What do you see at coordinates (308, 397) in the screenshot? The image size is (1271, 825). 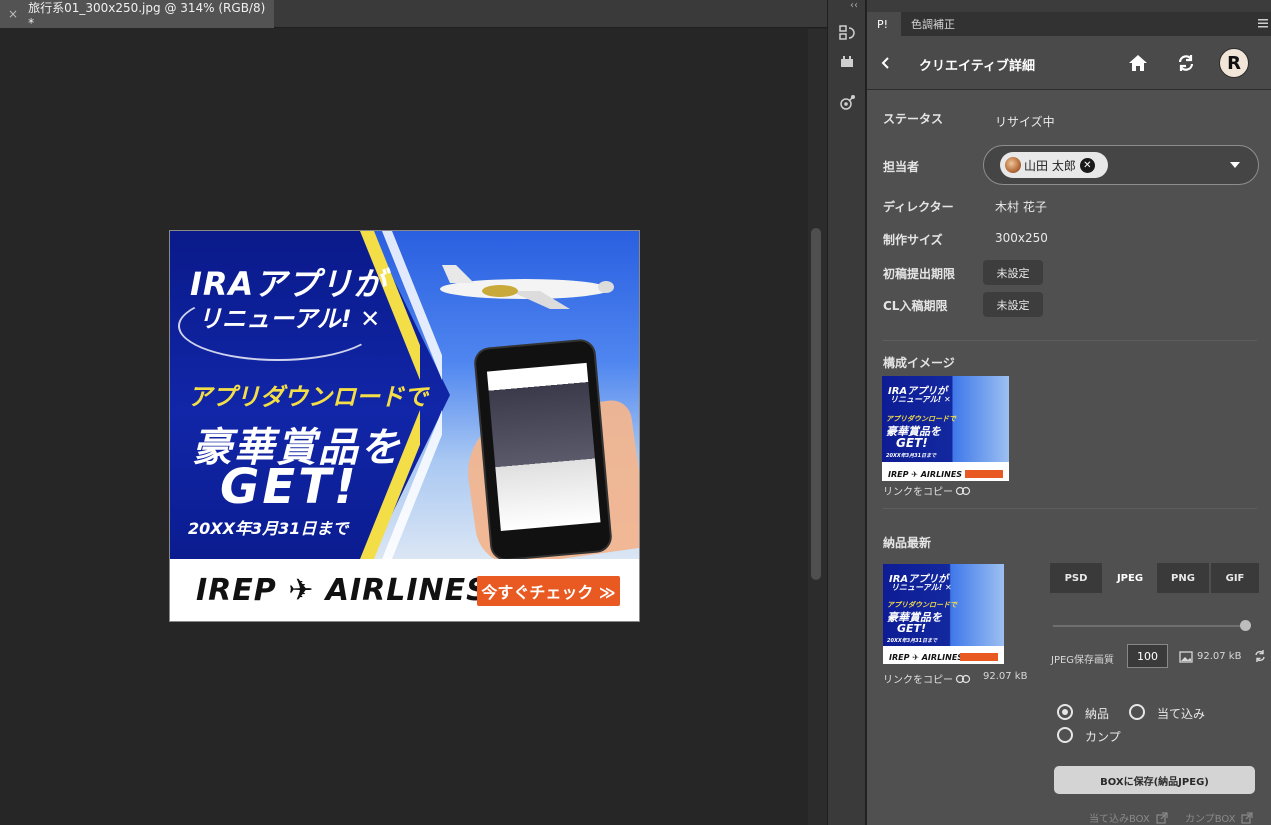 I see `banner-subhead: アプリダウンロードで` at bounding box center [308, 397].